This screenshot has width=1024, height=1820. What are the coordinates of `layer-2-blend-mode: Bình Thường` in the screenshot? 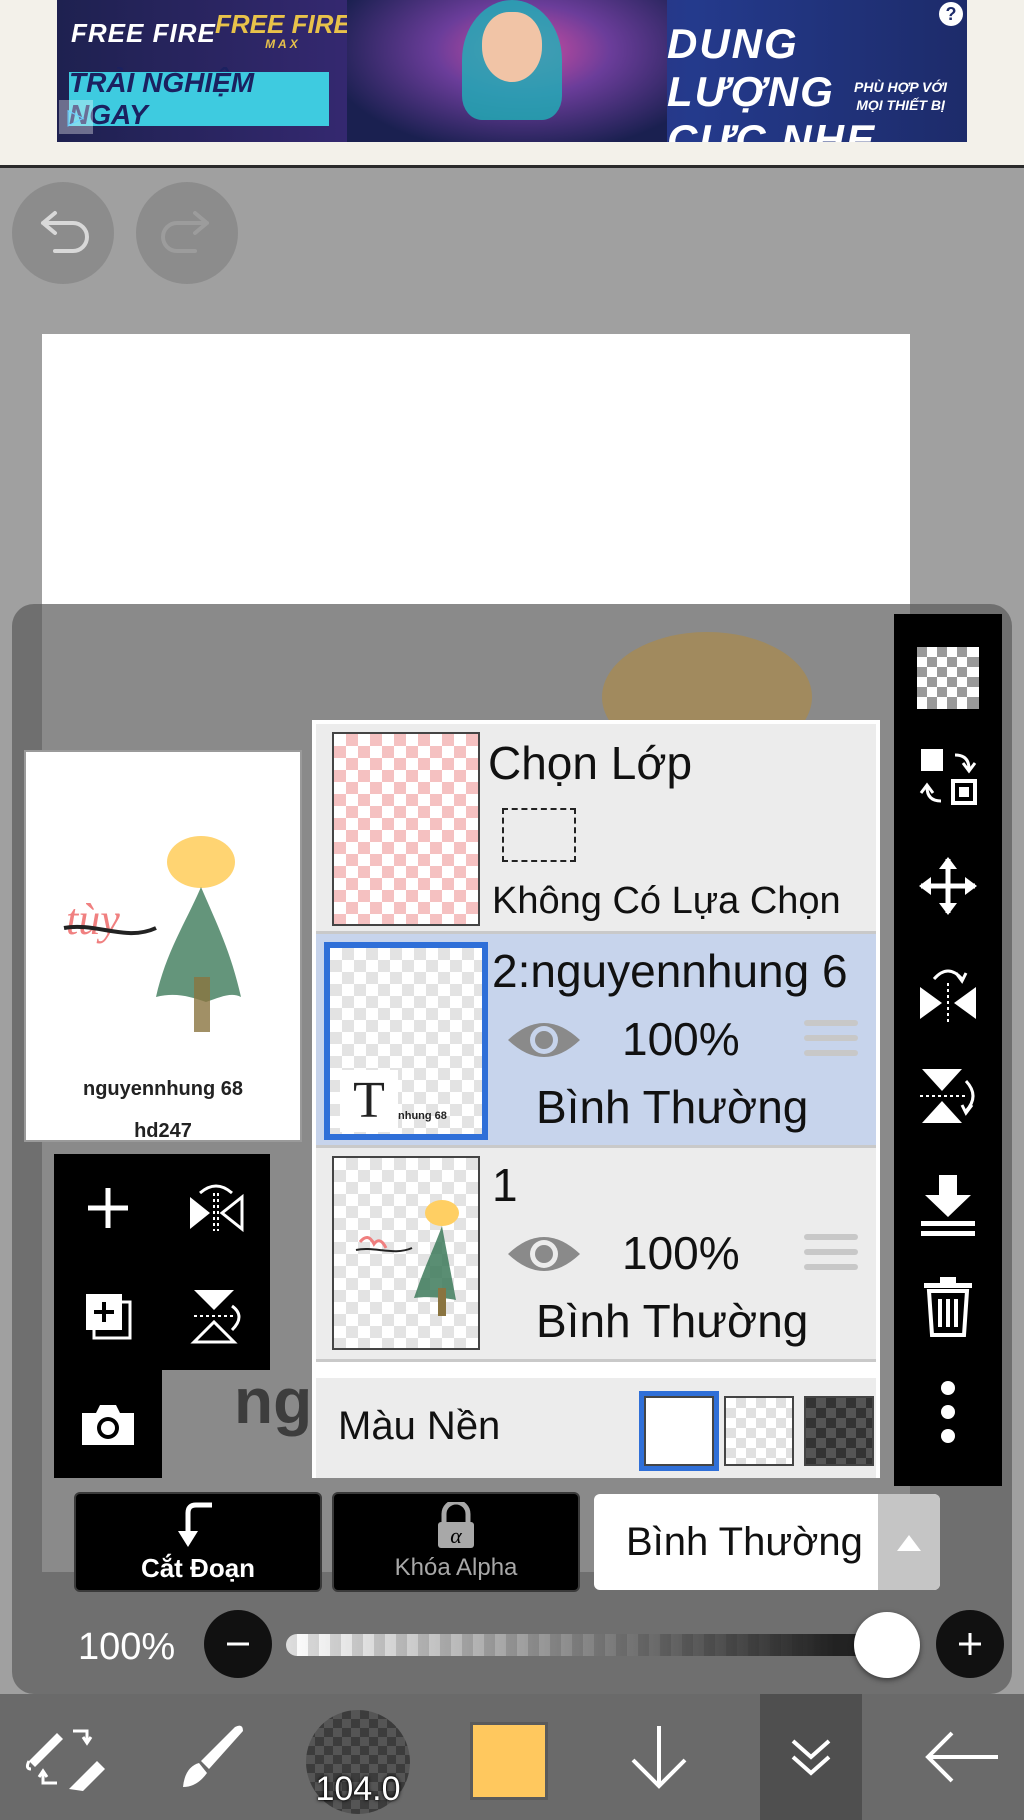 It's located at (672, 1107).